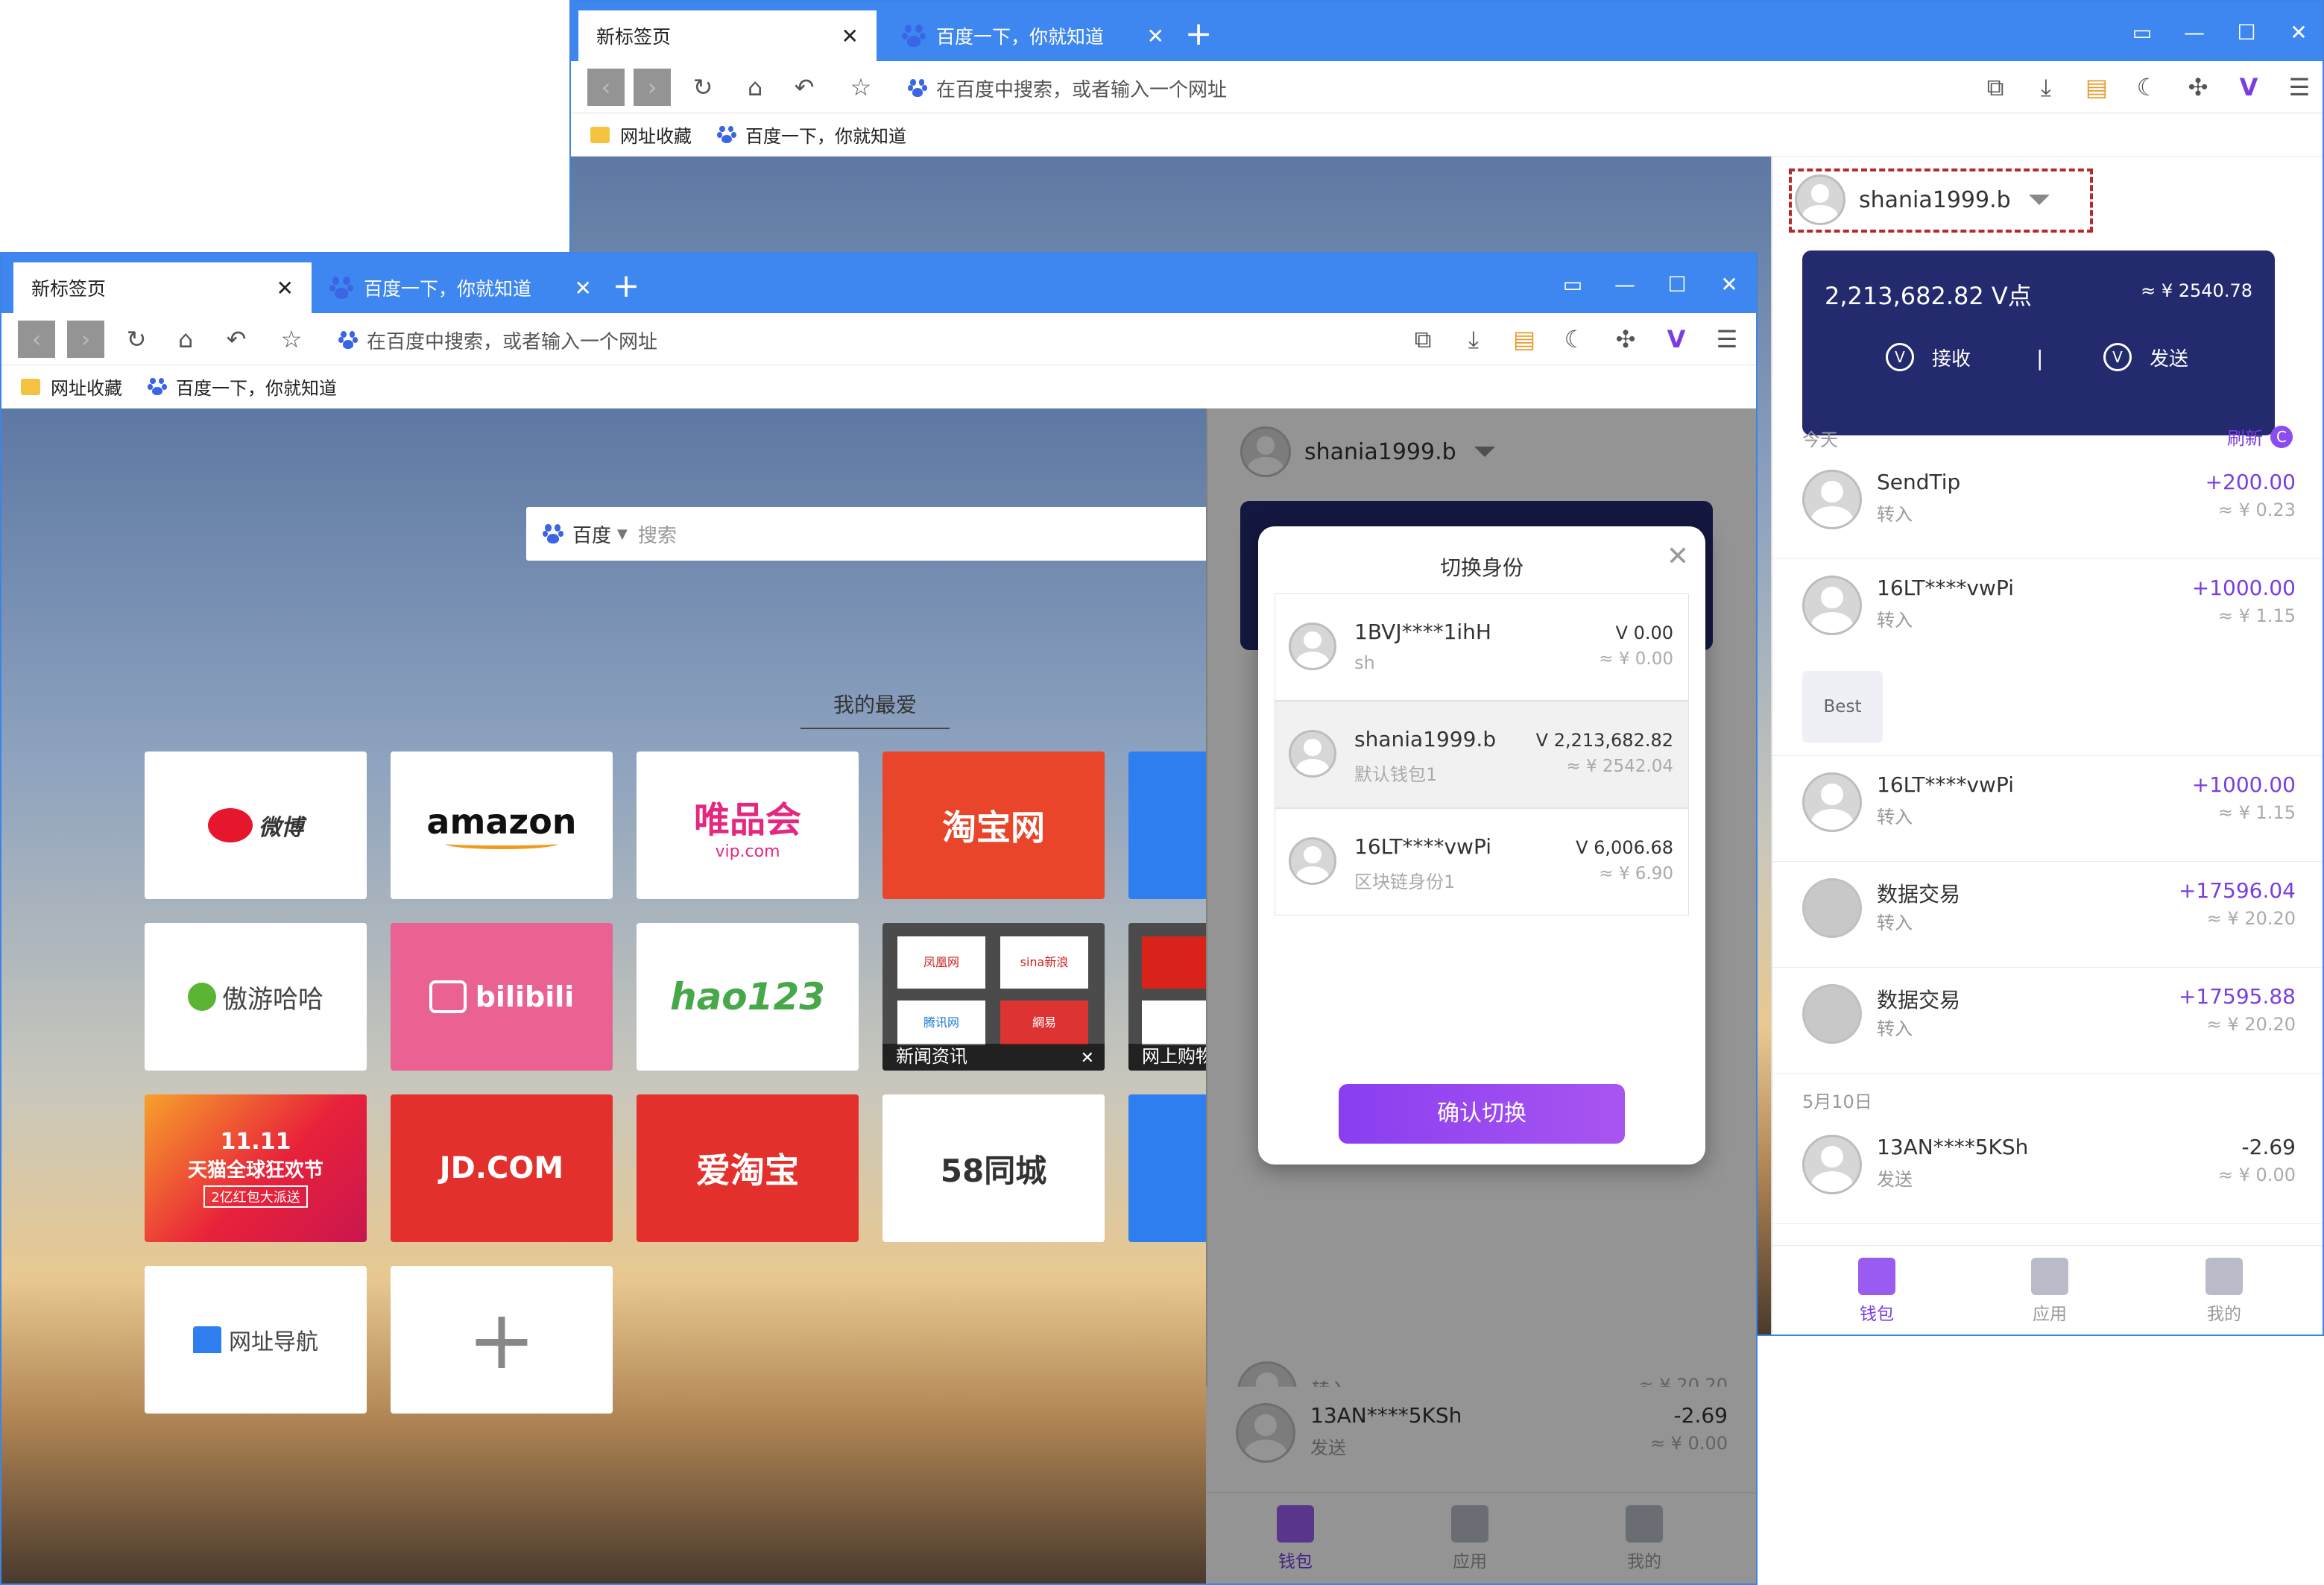 This screenshot has height=1585, width=2324. What do you see at coordinates (502, 1168) in the screenshot?
I see `tile-jd: JD.COM` at bounding box center [502, 1168].